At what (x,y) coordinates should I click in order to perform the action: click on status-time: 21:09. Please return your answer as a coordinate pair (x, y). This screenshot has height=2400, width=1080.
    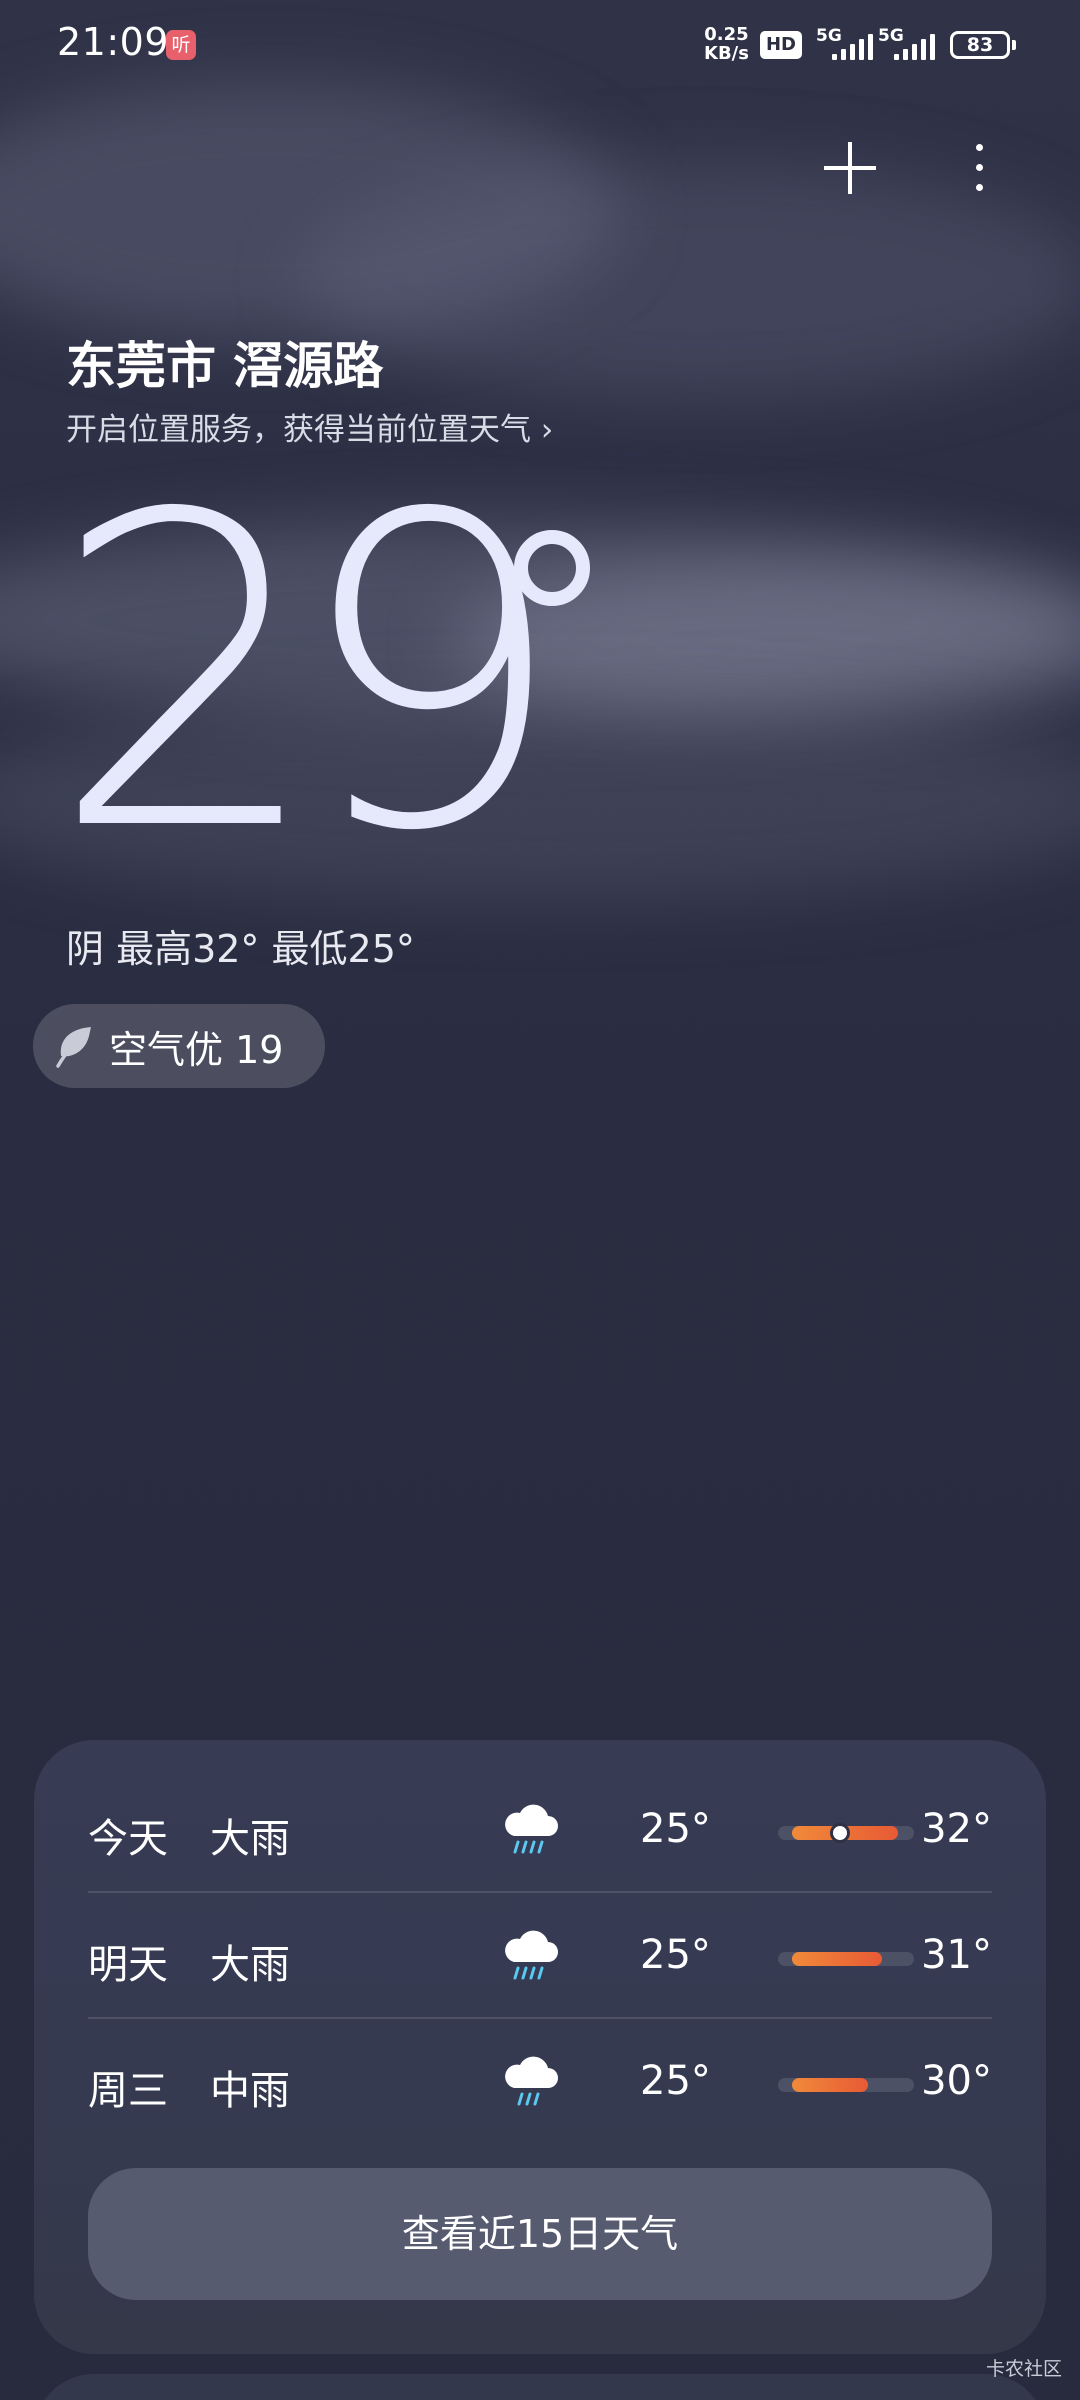
    Looking at the image, I should click on (113, 42).